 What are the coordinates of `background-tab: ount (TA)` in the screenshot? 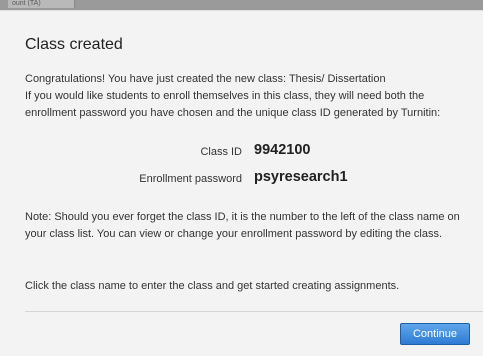 It's located at (41, 4).